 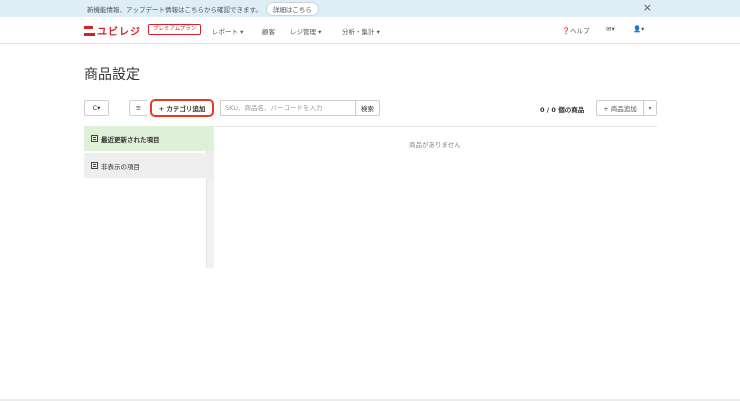 What do you see at coordinates (130, 139) in the screenshot?
I see `sidebar-item-label: 最近更新された項目` at bounding box center [130, 139].